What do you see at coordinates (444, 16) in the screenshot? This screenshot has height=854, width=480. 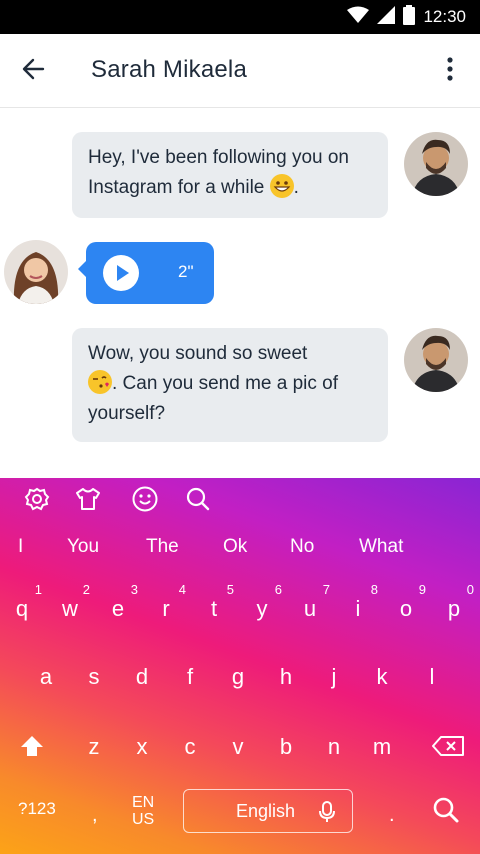 I see `status-time: 12:30` at bounding box center [444, 16].